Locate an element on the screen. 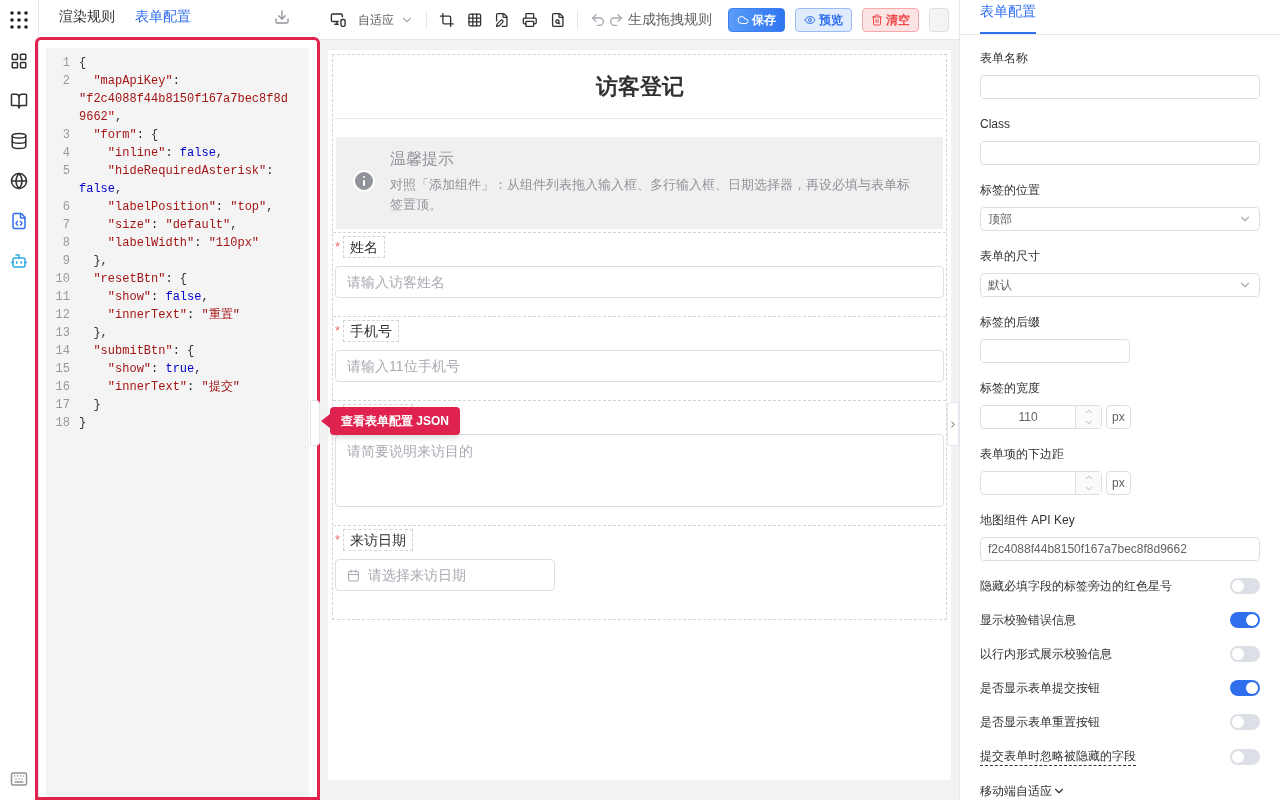  save-button: 保存 is located at coordinates (756, 19).